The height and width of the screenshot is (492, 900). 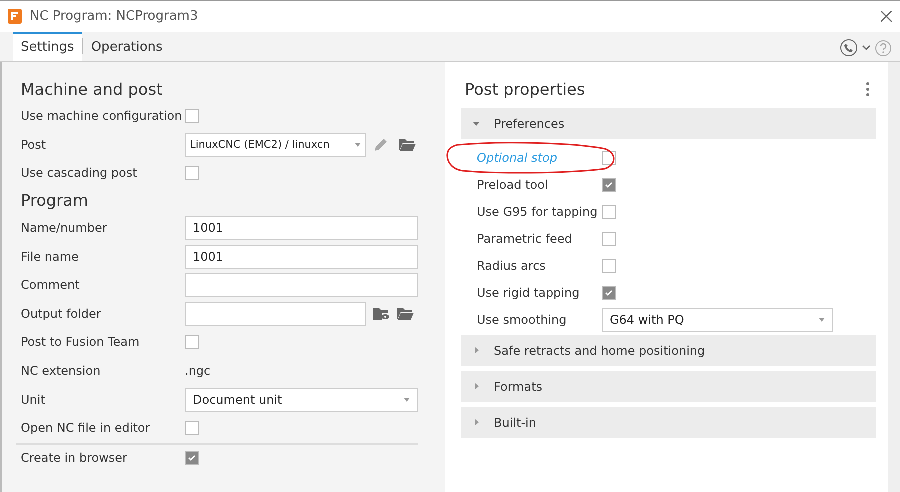 I want to click on app-logo-icon, so click(x=15, y=16).